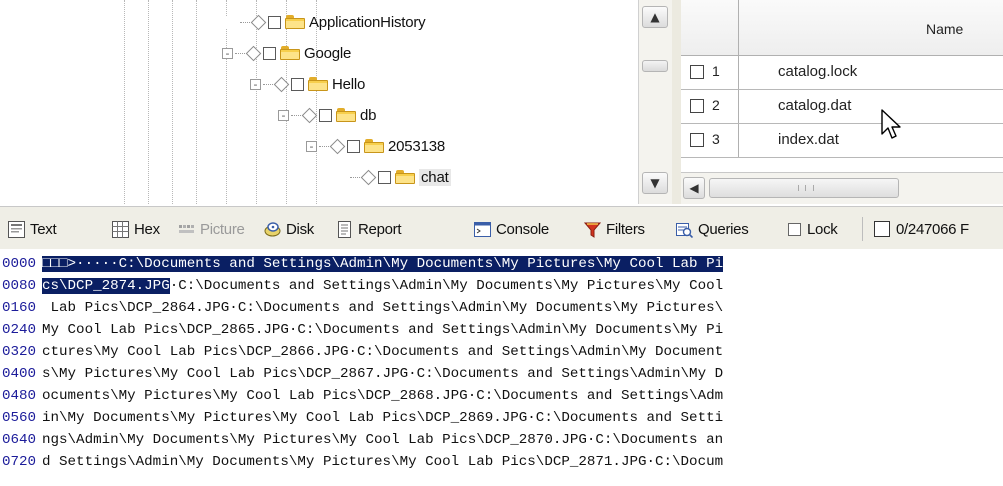 This screenshot has width=1003, height=486. What do you see at coordinates (147, 229) in the screenshot?
I see `hex-view-label: Hex` at bounding box center [147, 229].